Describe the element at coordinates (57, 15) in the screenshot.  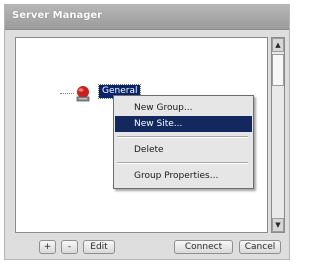
I see `window-title: Server Manager` at that location.